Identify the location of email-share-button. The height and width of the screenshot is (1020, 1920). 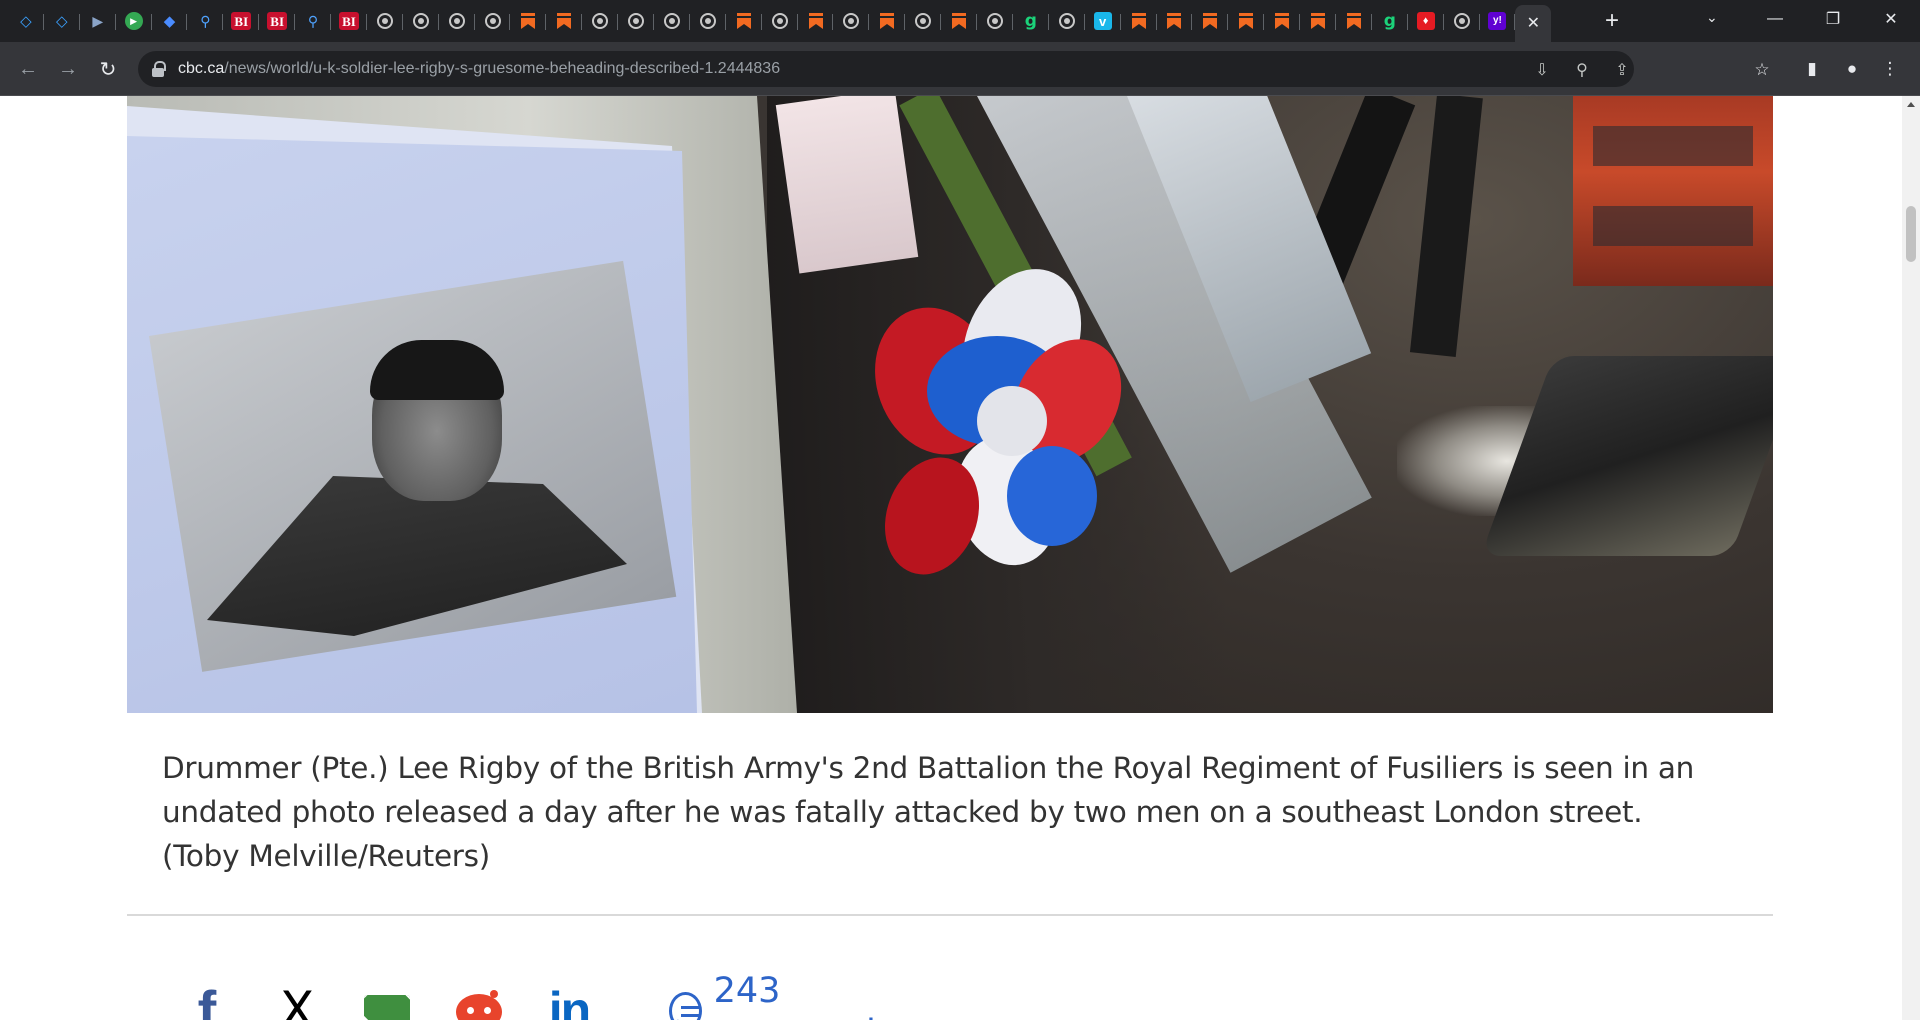
(387, 1001).